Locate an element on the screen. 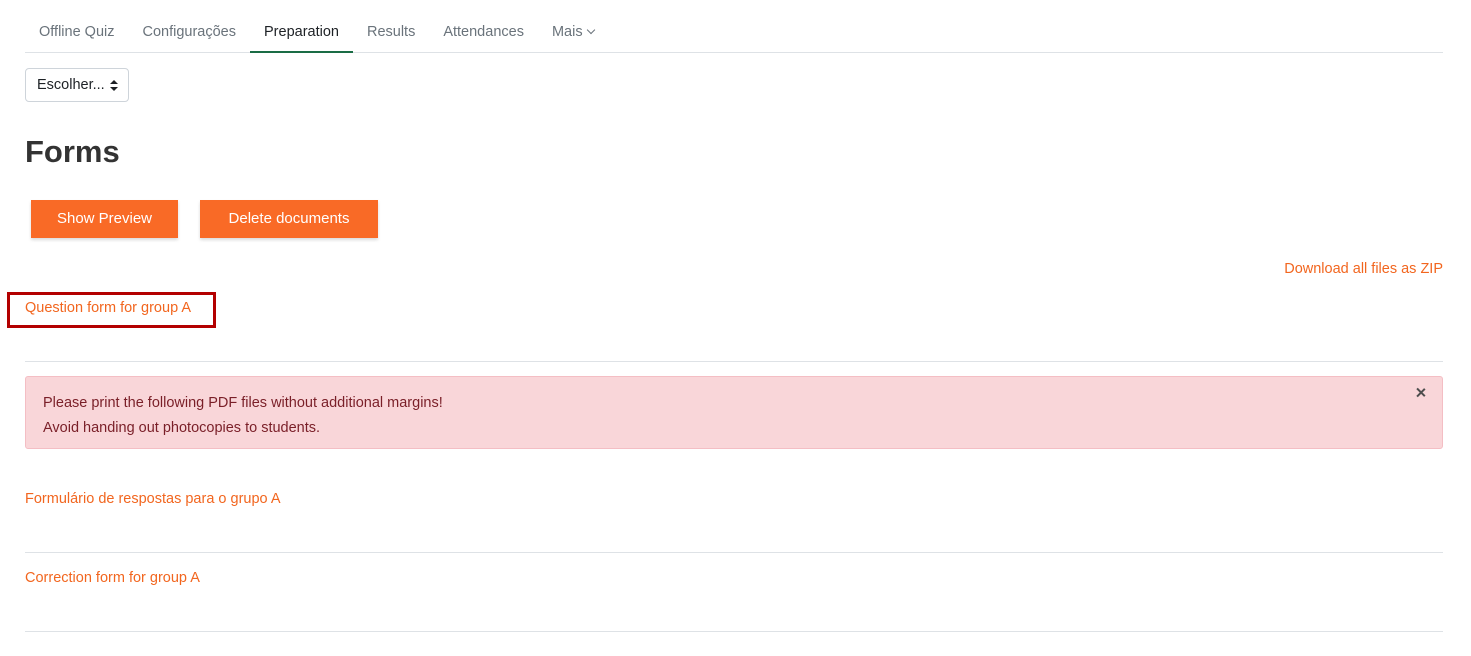  tab-results: Results is located at coordinates (391, 32).